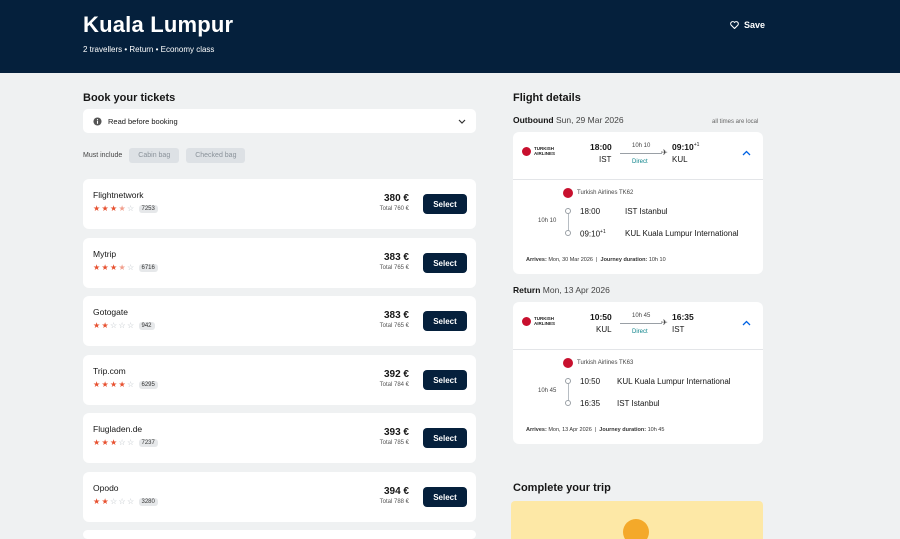  Describe the element at coordinates (598, 193) in the screenshot. I see `outbound-flight-number: Turkish Airlines TK62` at that location.